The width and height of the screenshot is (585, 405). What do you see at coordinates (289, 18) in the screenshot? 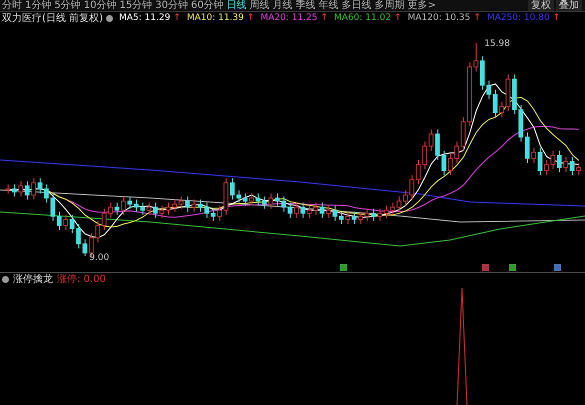
I see `ma-value: MA20: 11.25` at bounding box center [289, 18].